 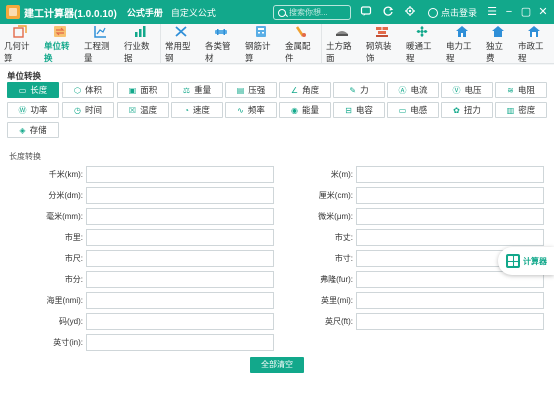 I want to click on unit-weight-button: ⚖ 重量, so click(x=197, y=90).